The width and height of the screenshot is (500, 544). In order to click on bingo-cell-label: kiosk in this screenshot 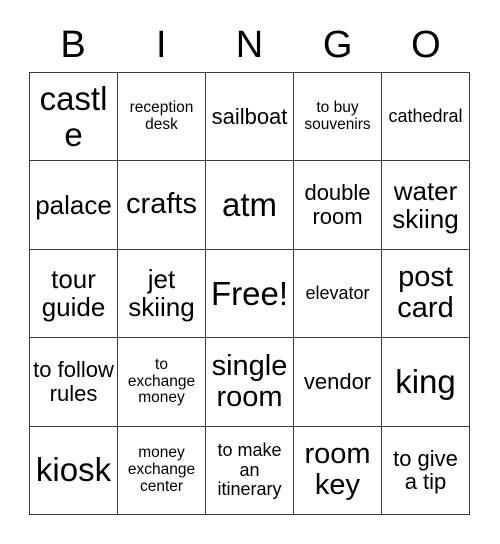, I will do `click(73, 470)`.